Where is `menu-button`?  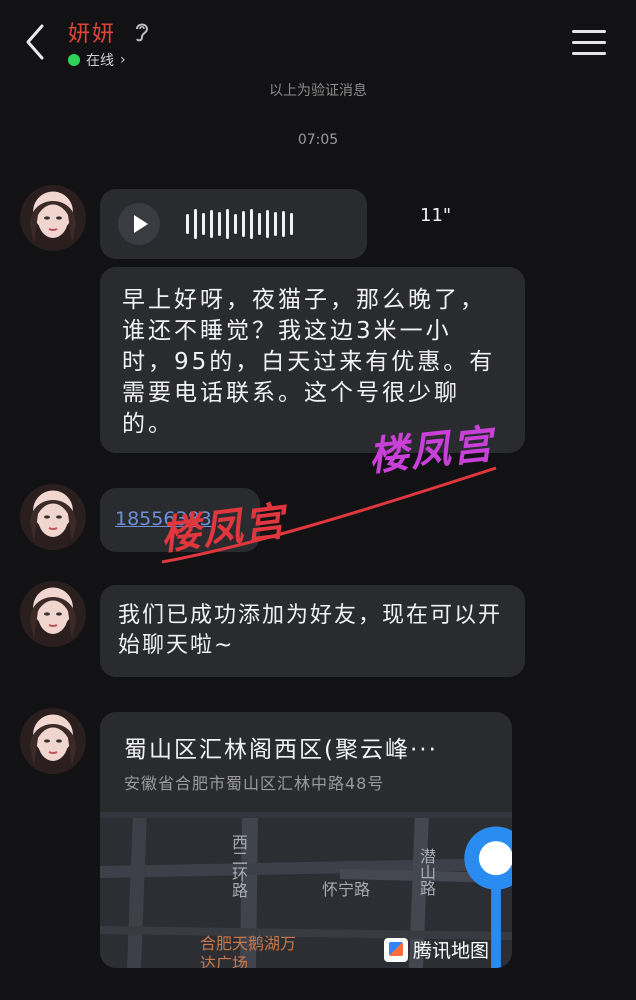
menu-button is located at coordinates (589, 43).